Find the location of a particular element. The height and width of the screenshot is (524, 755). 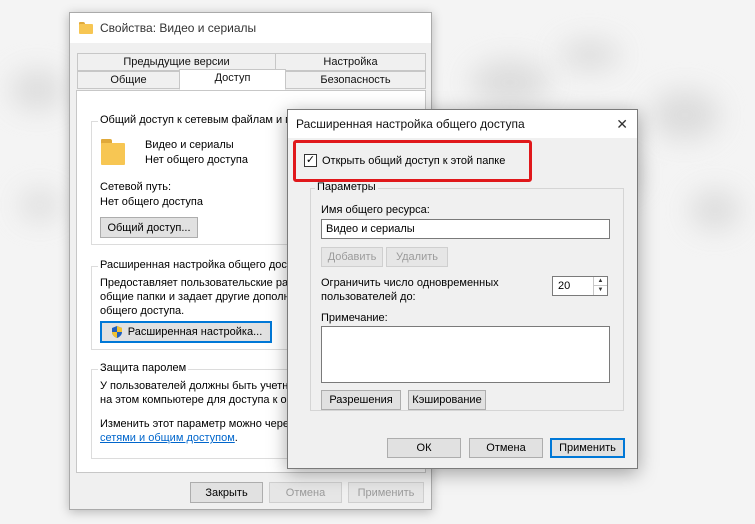

dialog-cancel-button: Отмена is located at coordinates (506, 448).